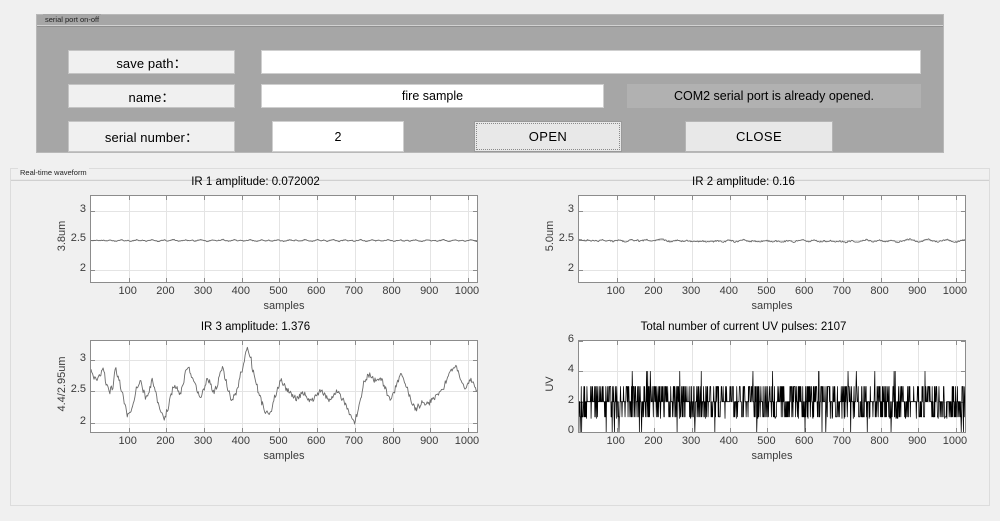  I want to click on chart-ir1-xlabel: samples, so click(284, 306).